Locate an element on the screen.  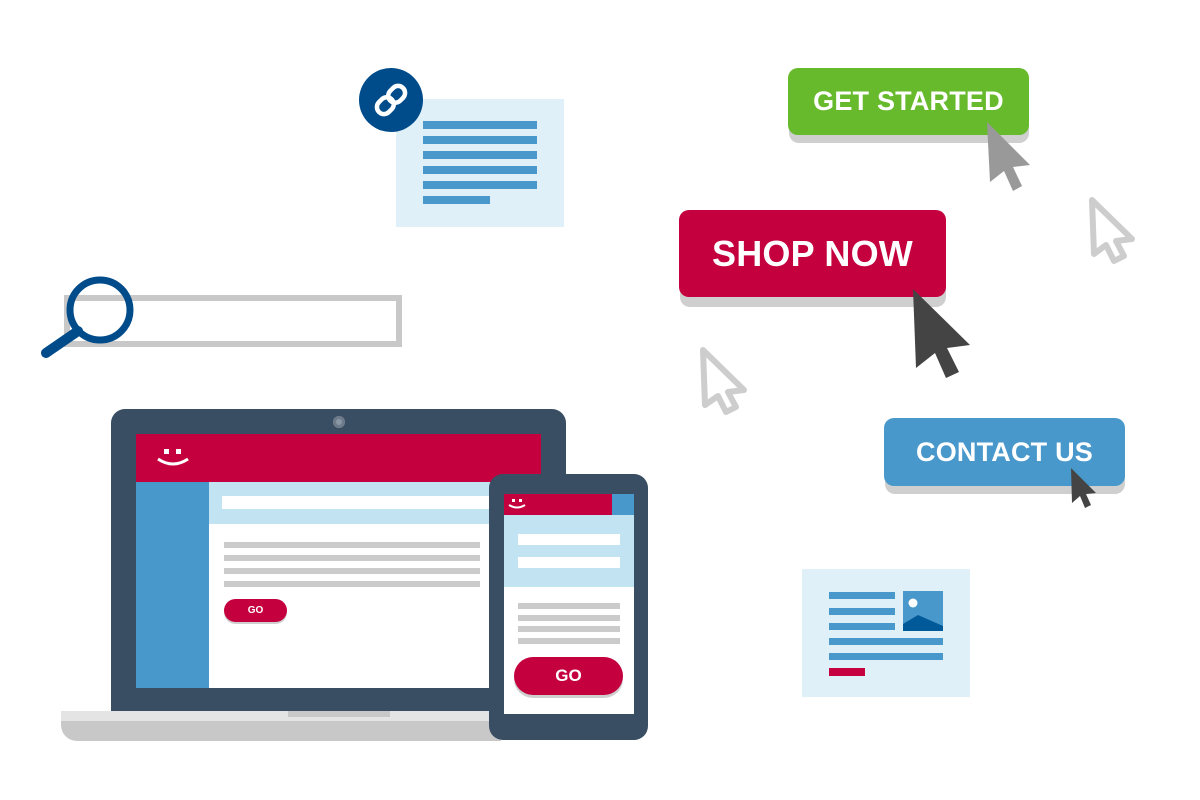
site-search-field is located at coordinates (372, 502).